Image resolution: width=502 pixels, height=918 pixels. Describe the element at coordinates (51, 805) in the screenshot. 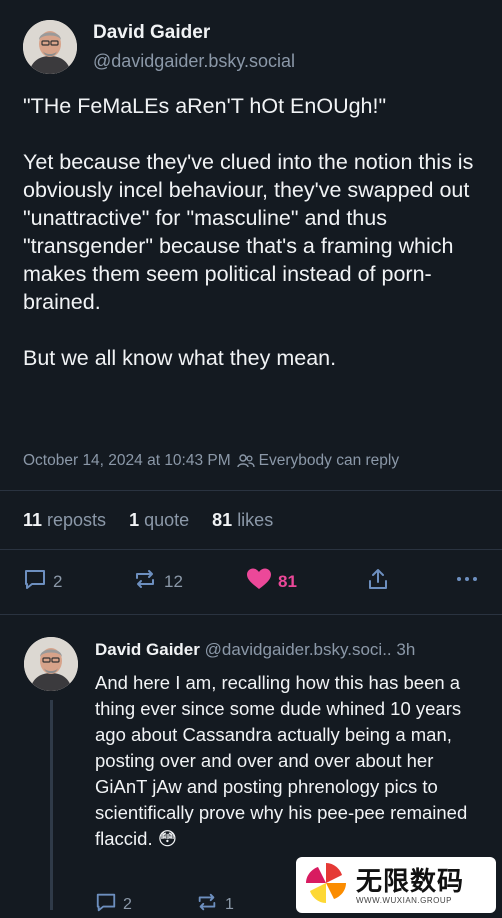

I see `thread-line` at that location.